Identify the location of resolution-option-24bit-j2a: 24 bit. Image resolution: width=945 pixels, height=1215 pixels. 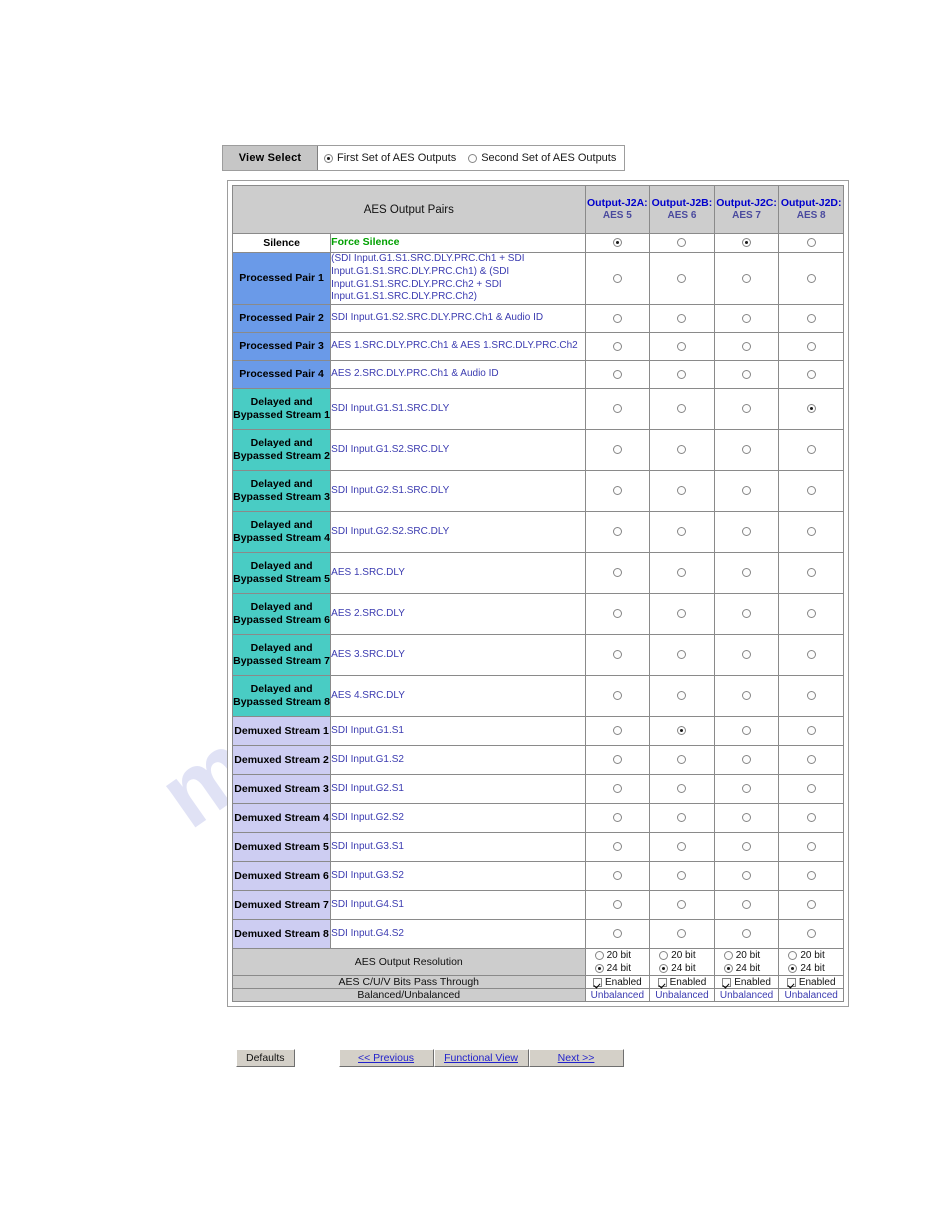
(618, 968).